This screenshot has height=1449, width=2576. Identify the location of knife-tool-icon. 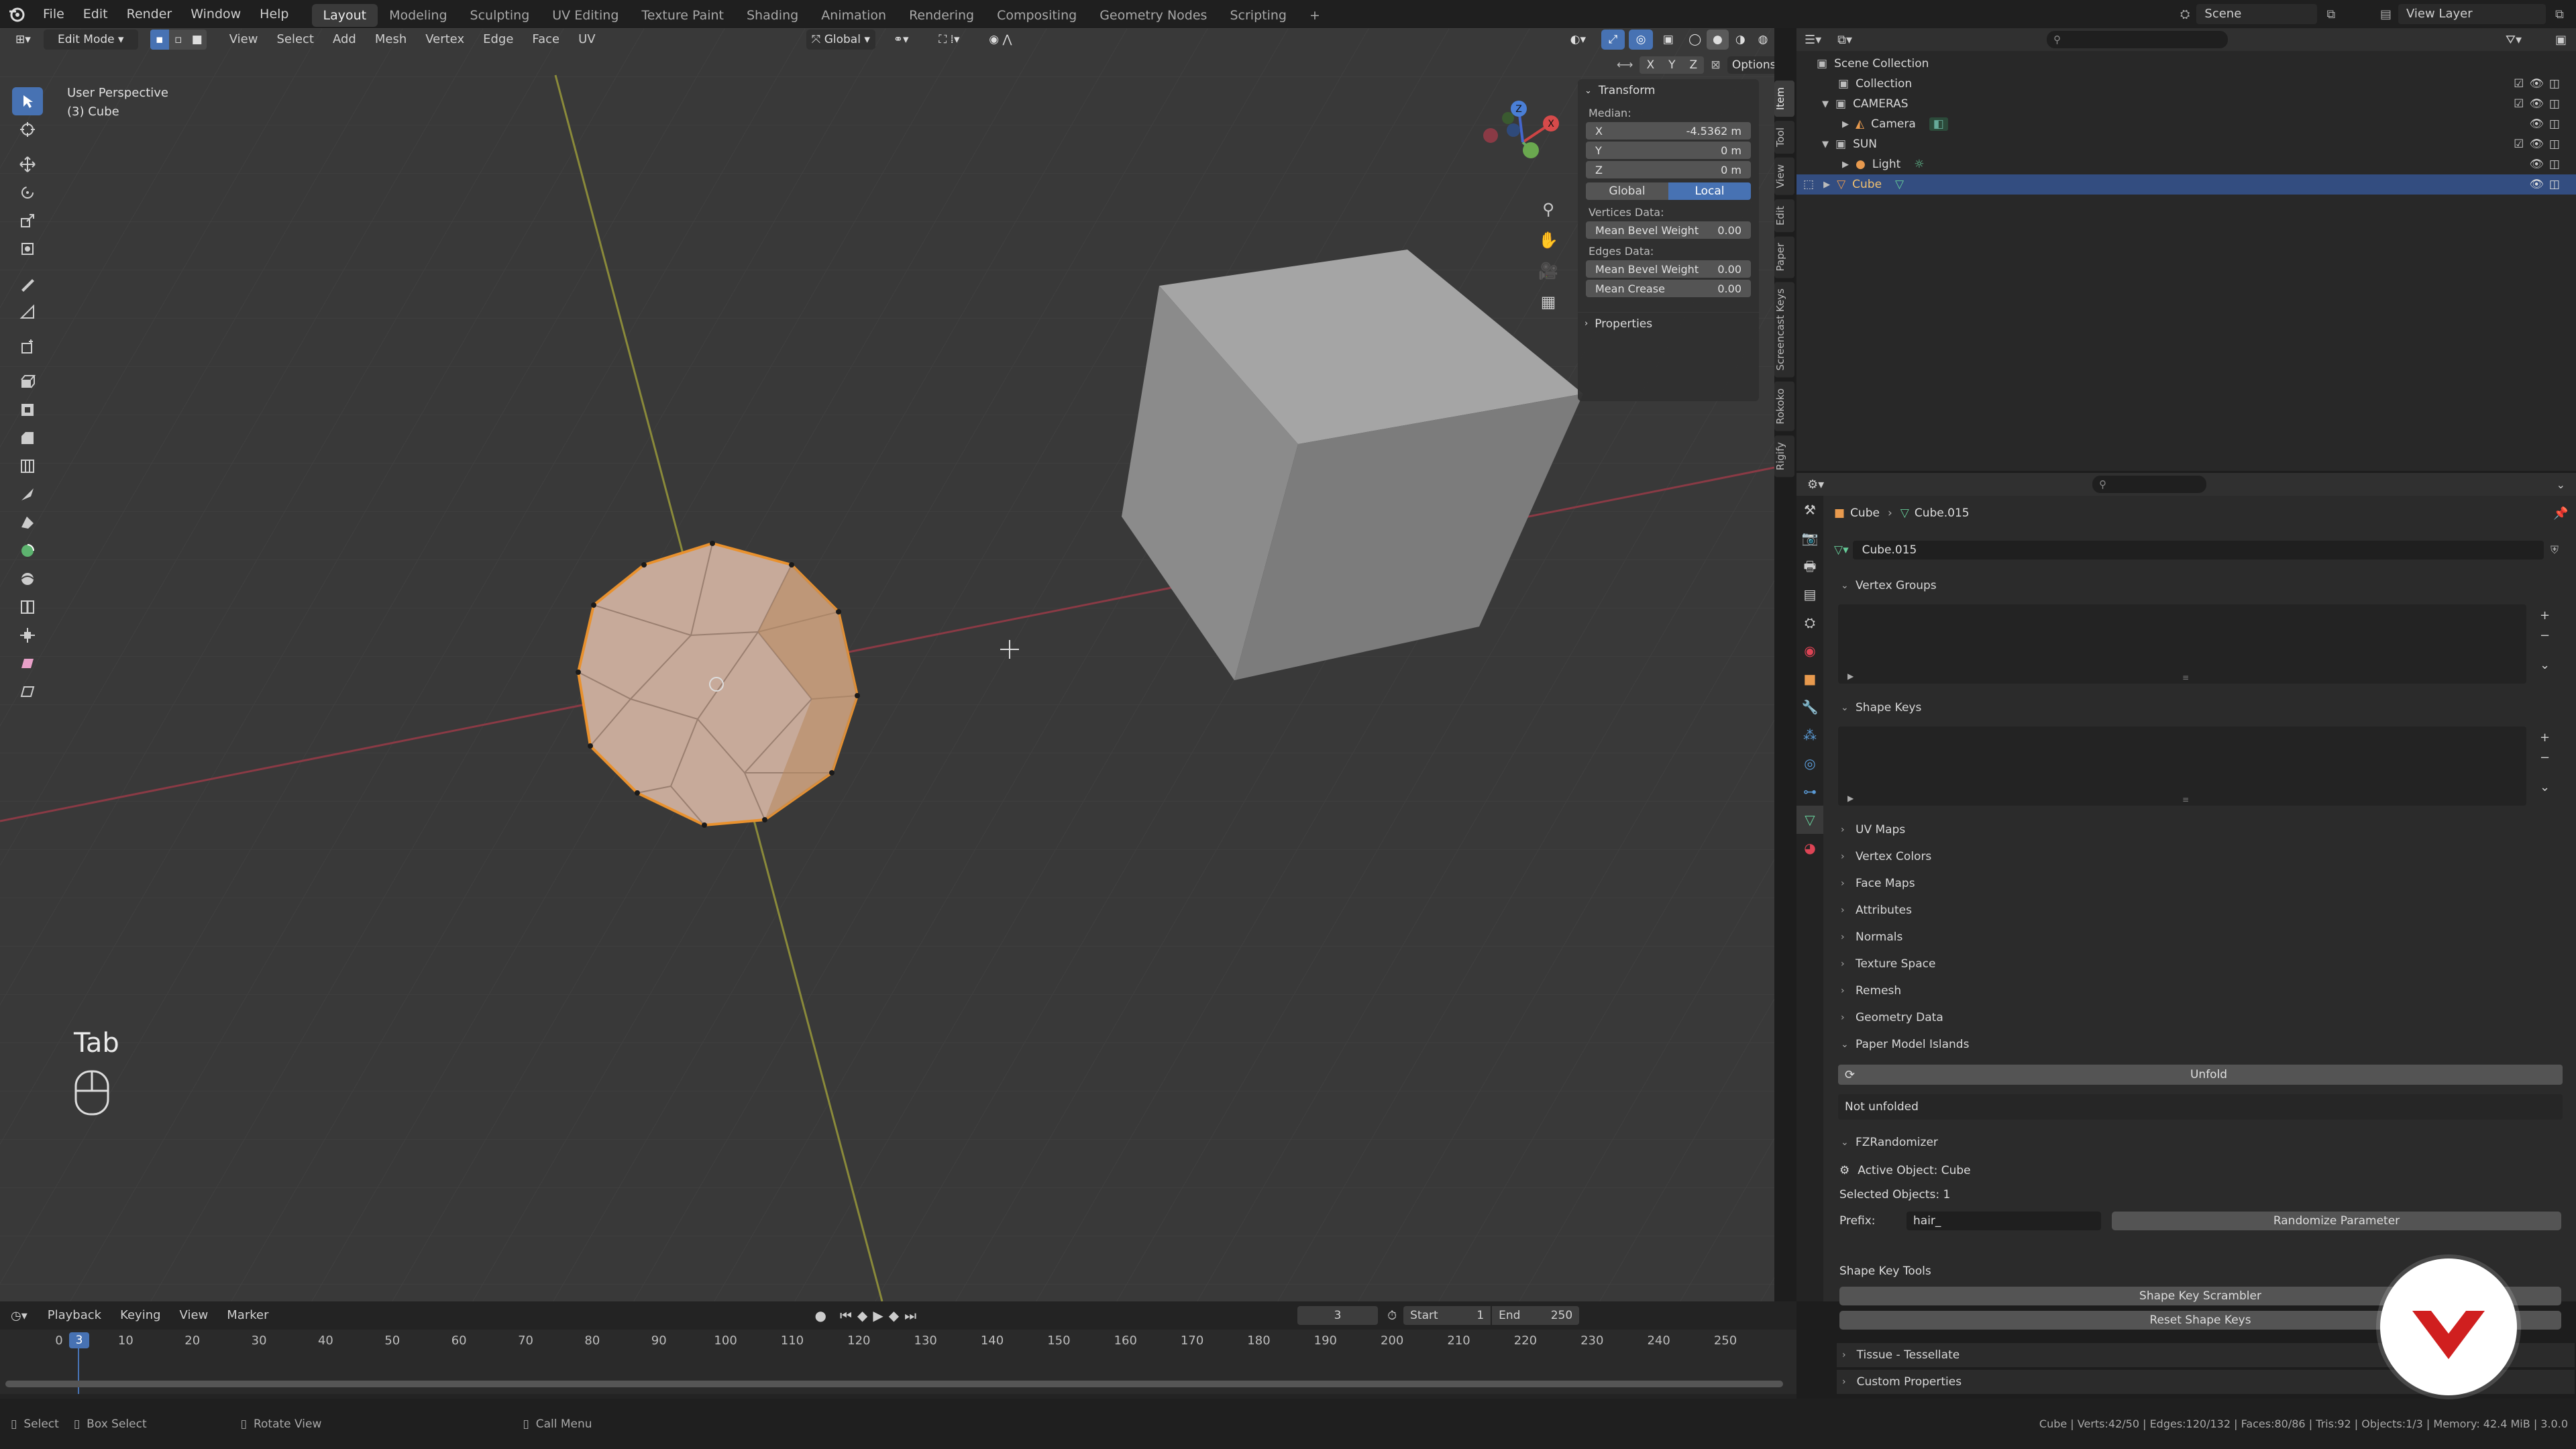
(27, 494).